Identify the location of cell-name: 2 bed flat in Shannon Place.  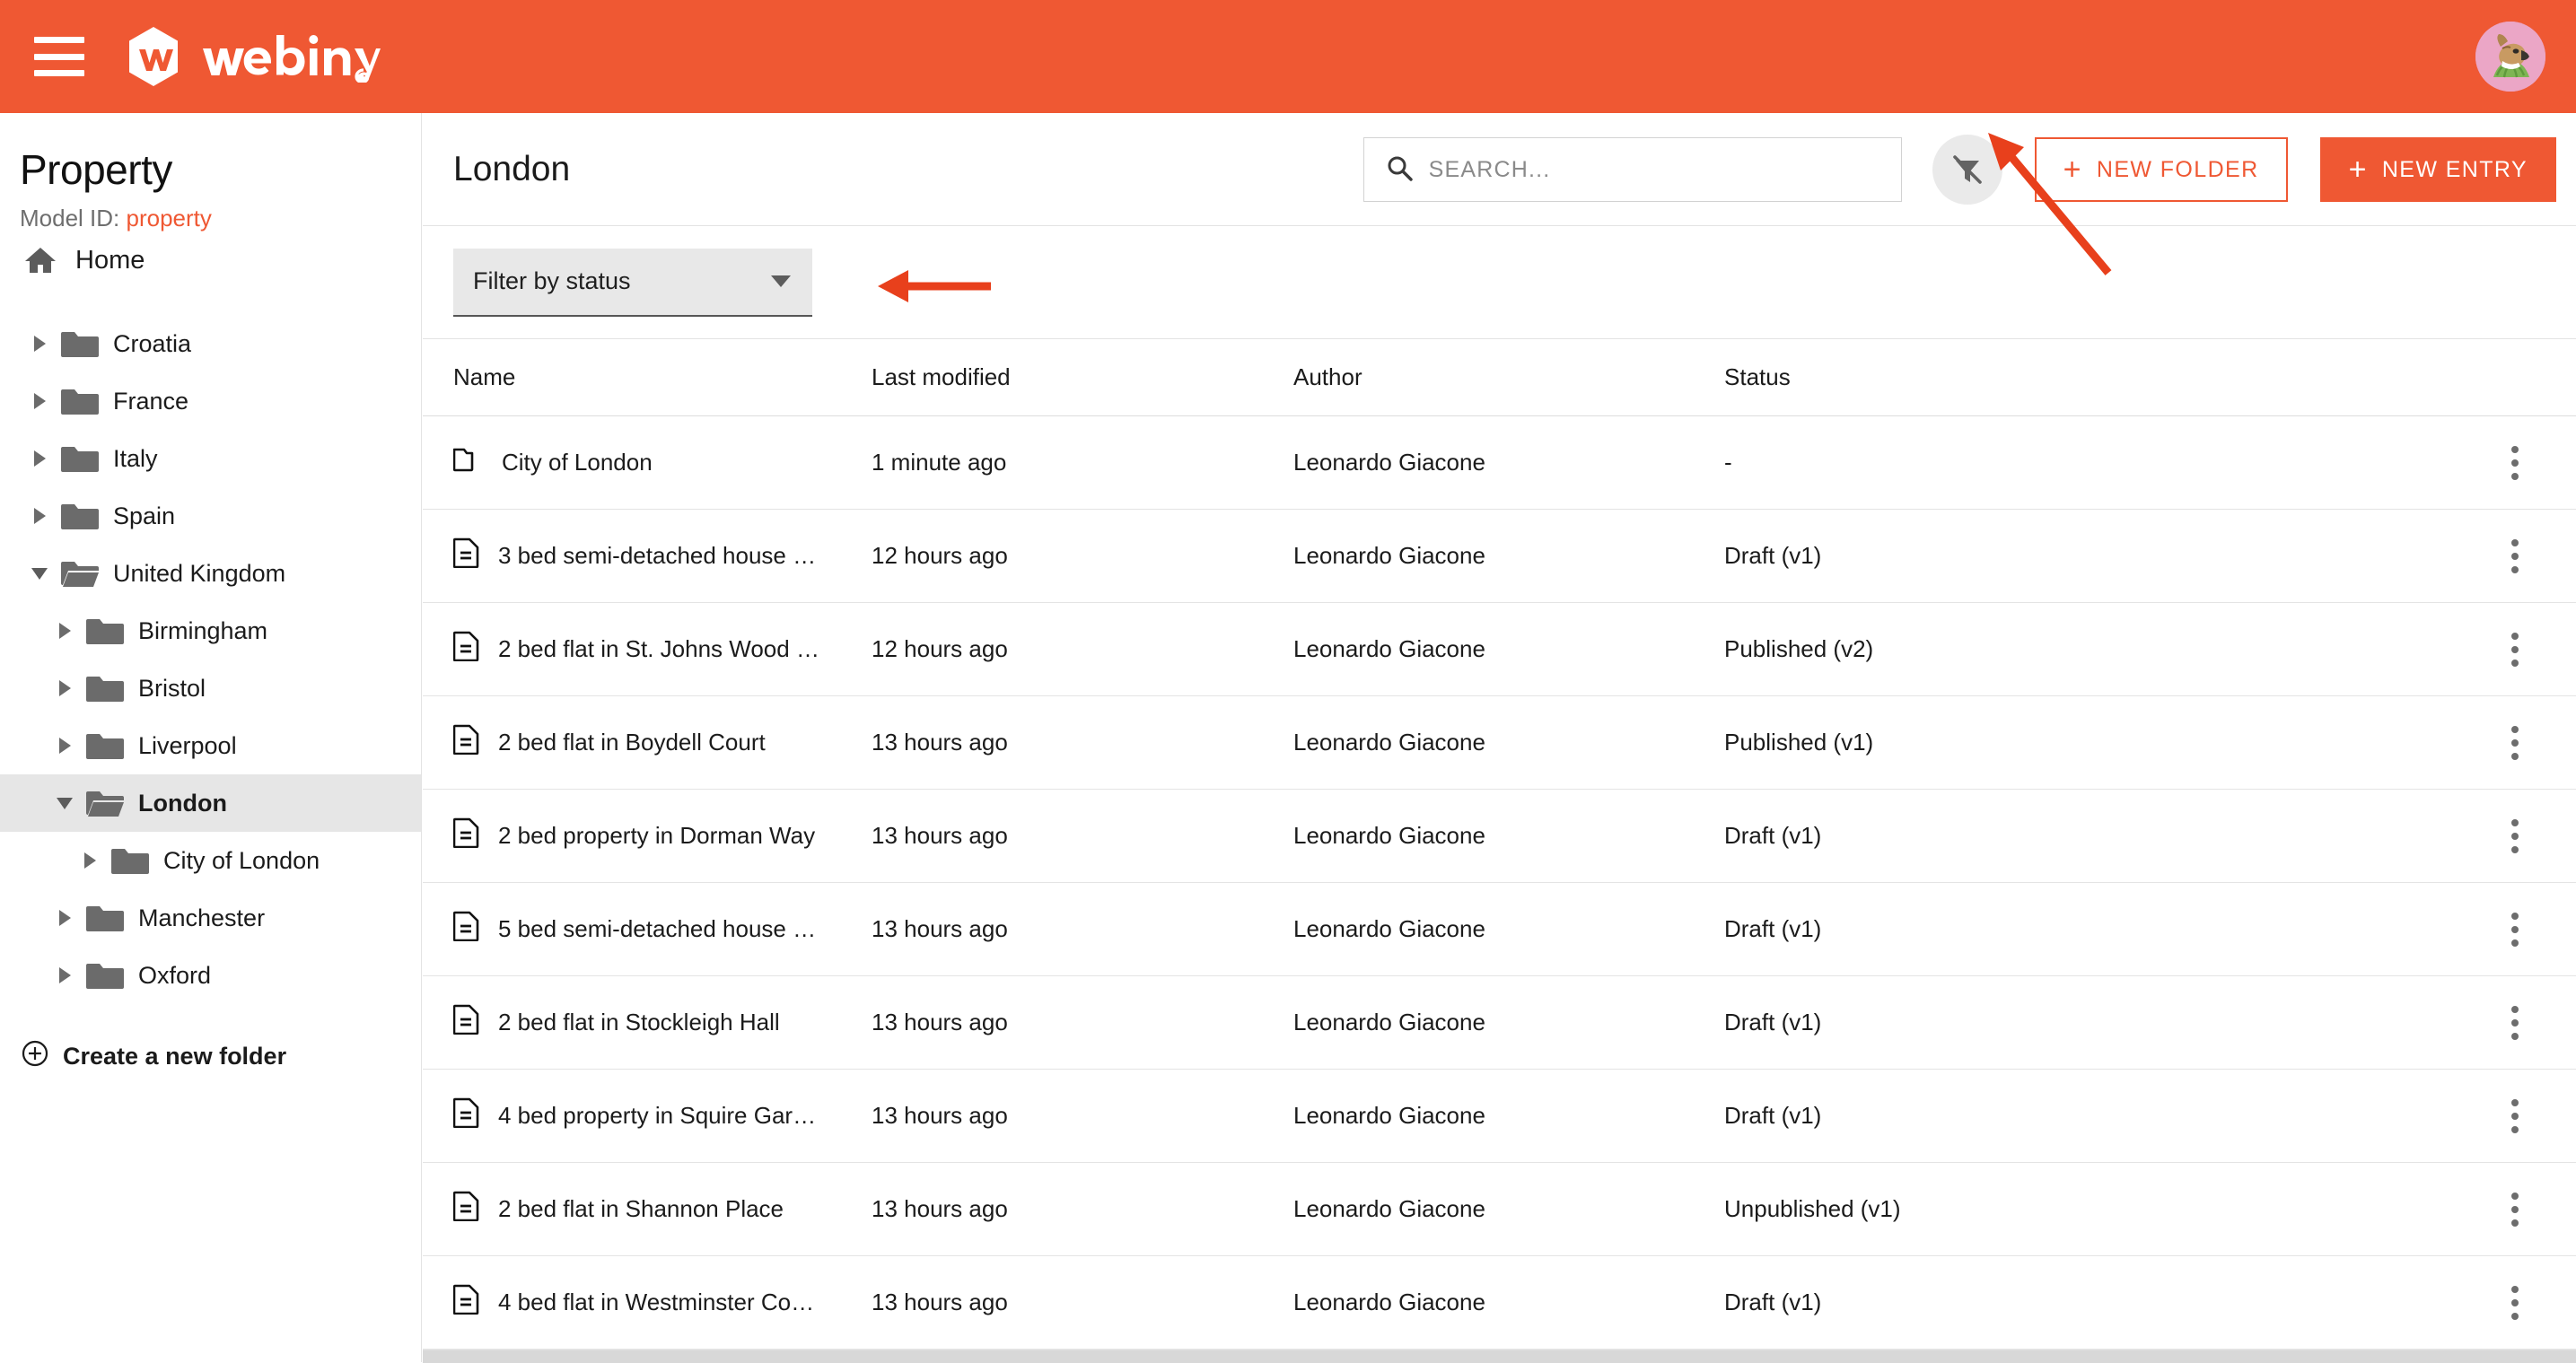
(647, 1209).